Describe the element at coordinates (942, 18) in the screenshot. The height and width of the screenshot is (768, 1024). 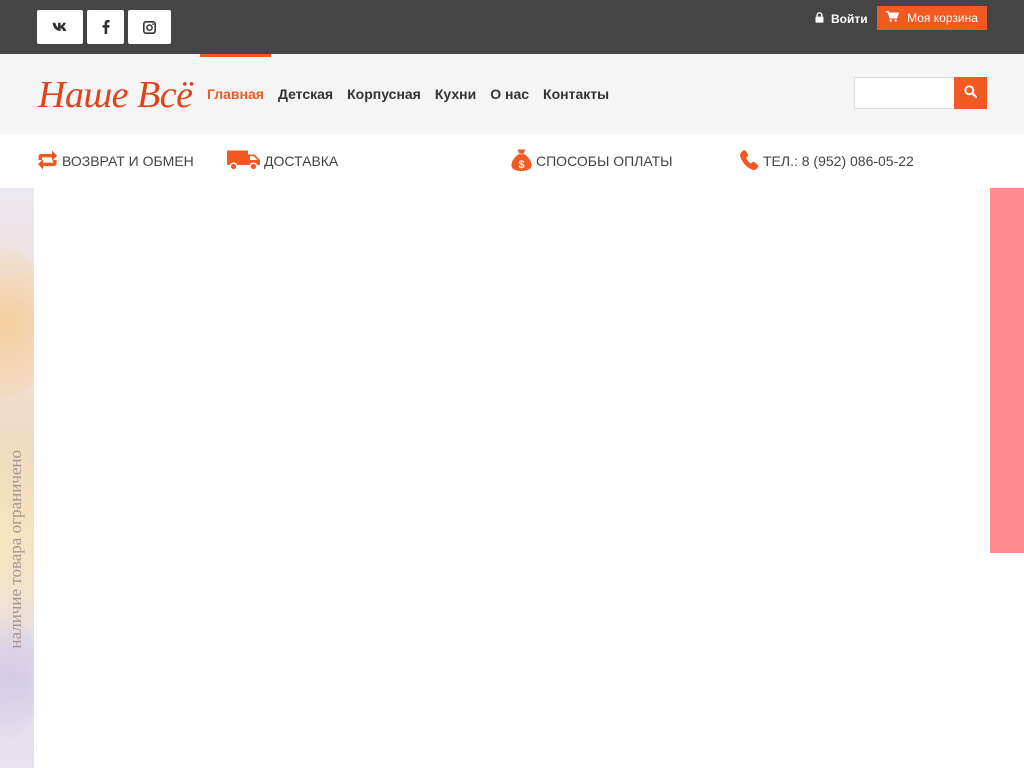
I see `cart-label: Моя корзина` at that location.